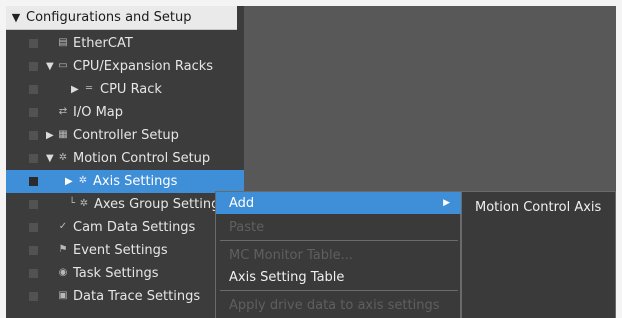 The image size is (622, 318). I want to click on menu-item-label: Add, so click(242, 203).